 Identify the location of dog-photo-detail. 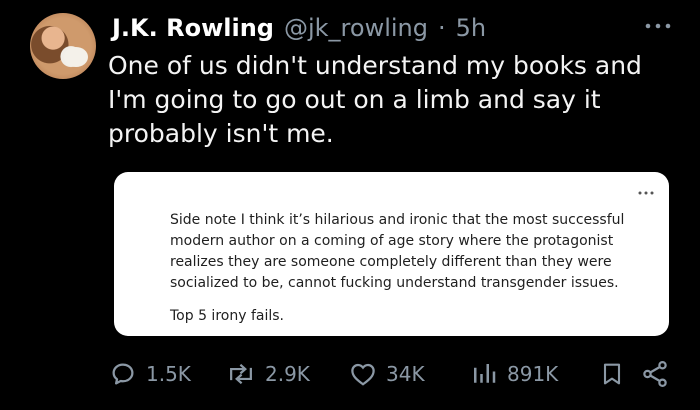
(76, 57).